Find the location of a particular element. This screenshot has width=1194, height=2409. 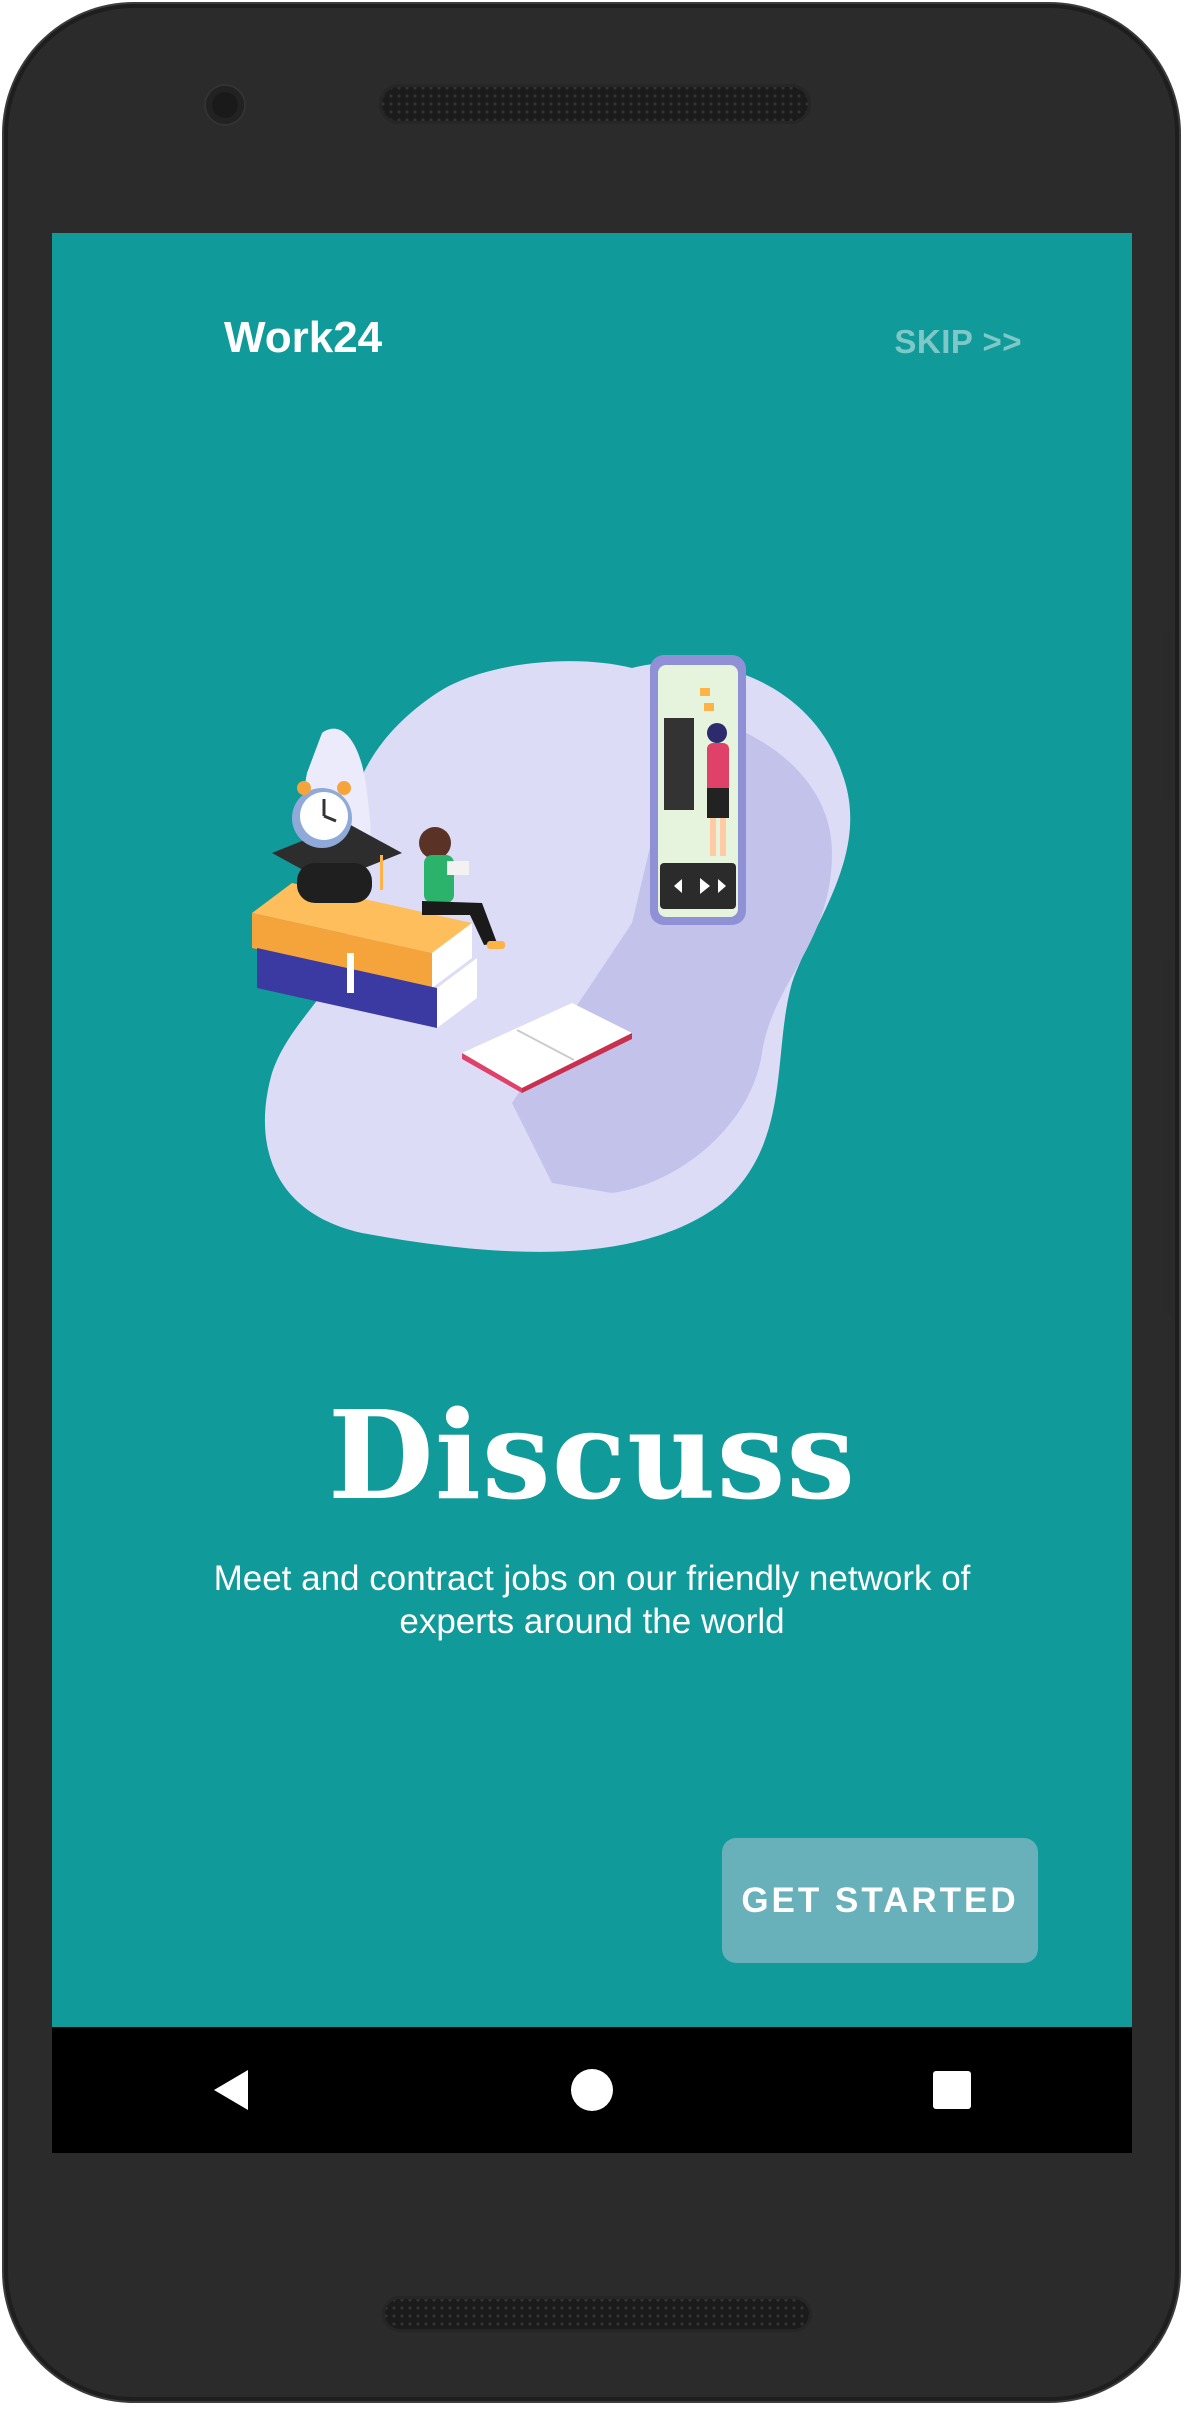

front-camera is located at coordinates (225, 105).